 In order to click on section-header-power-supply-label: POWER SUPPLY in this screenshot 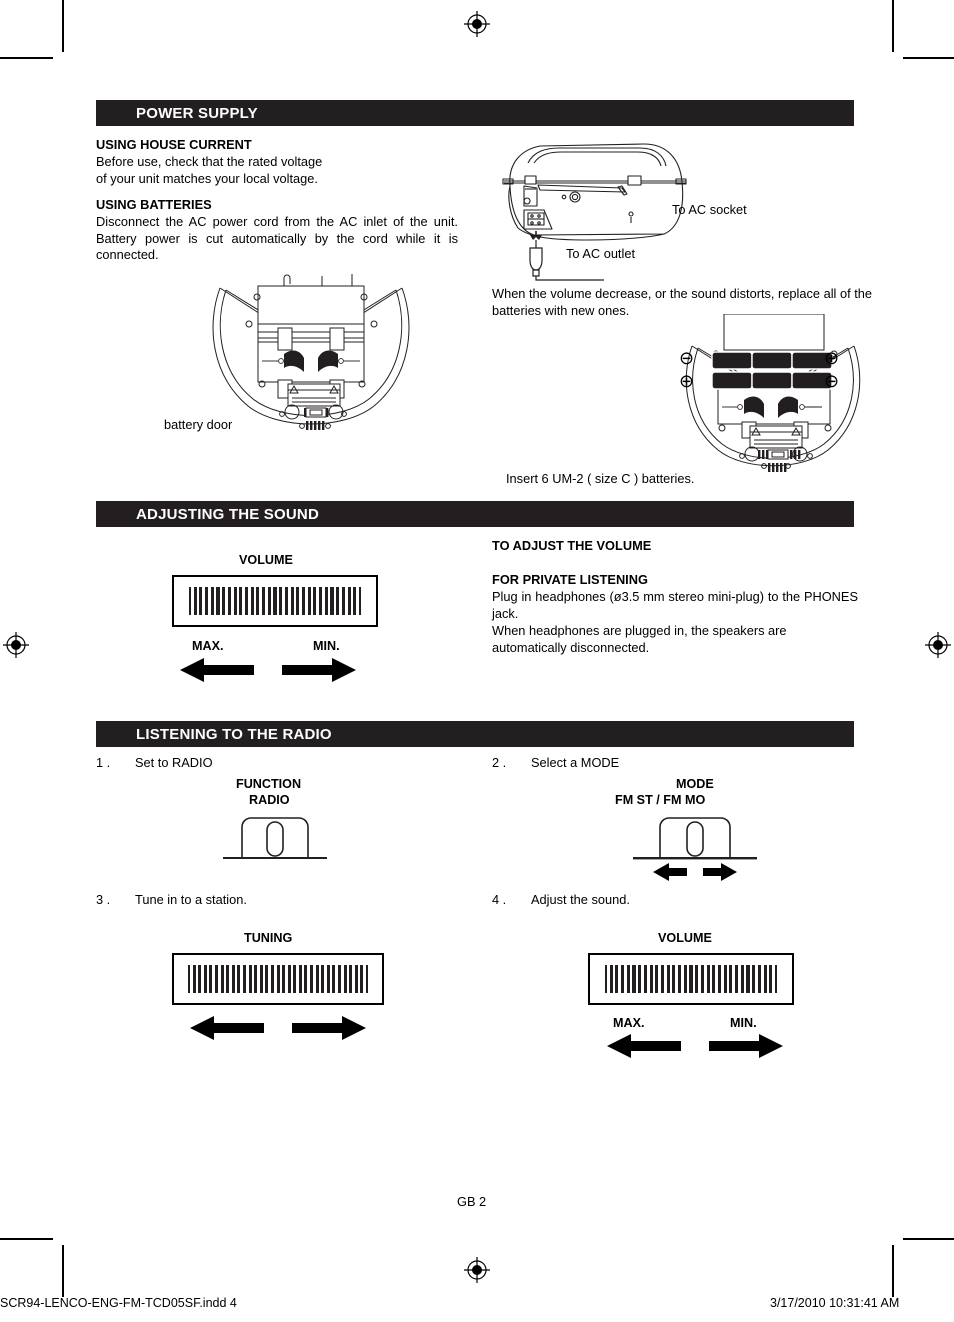, I will do `click(197, 113)`.